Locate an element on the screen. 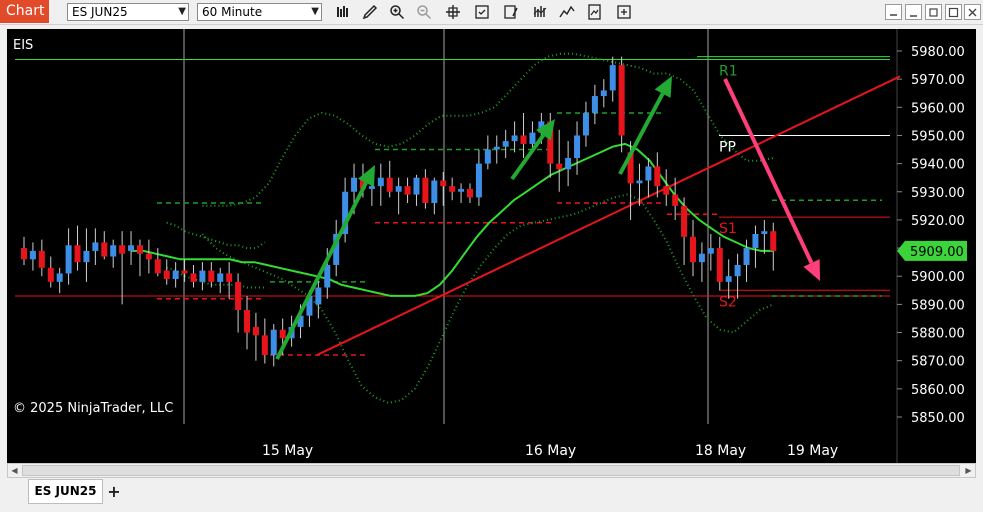 This screenshot has width=983, height=512. chart-title: Chart is located at coordinates (24, 11).